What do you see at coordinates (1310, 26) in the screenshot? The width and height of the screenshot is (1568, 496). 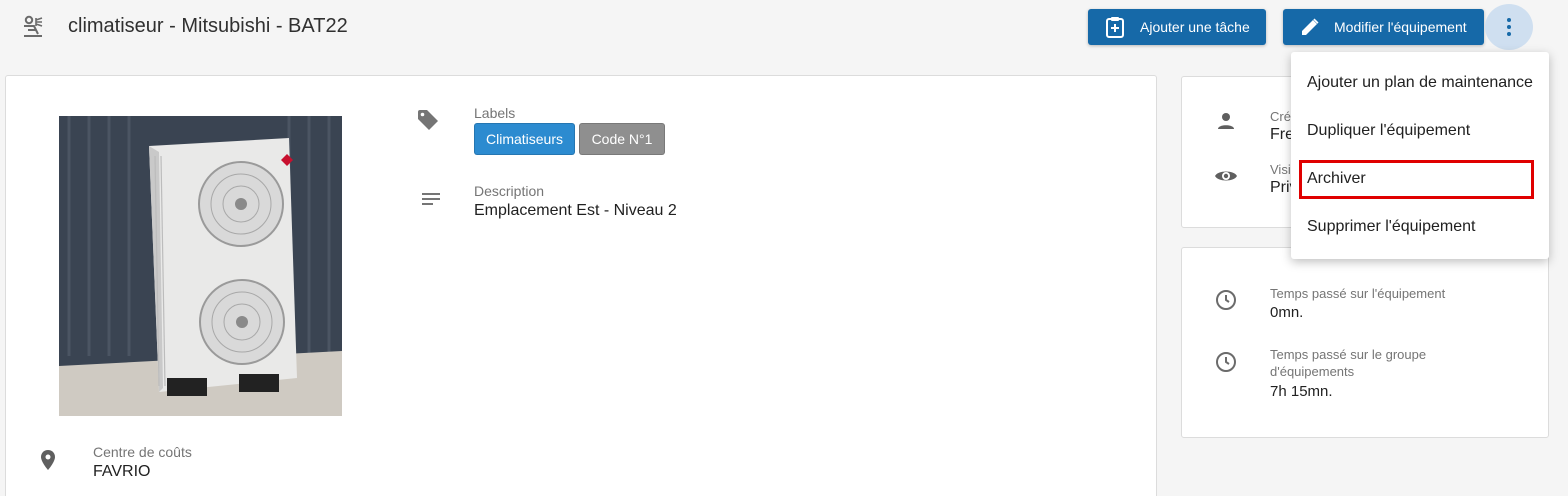 I see `pencil-icon` at bounding box center [1310, 26].